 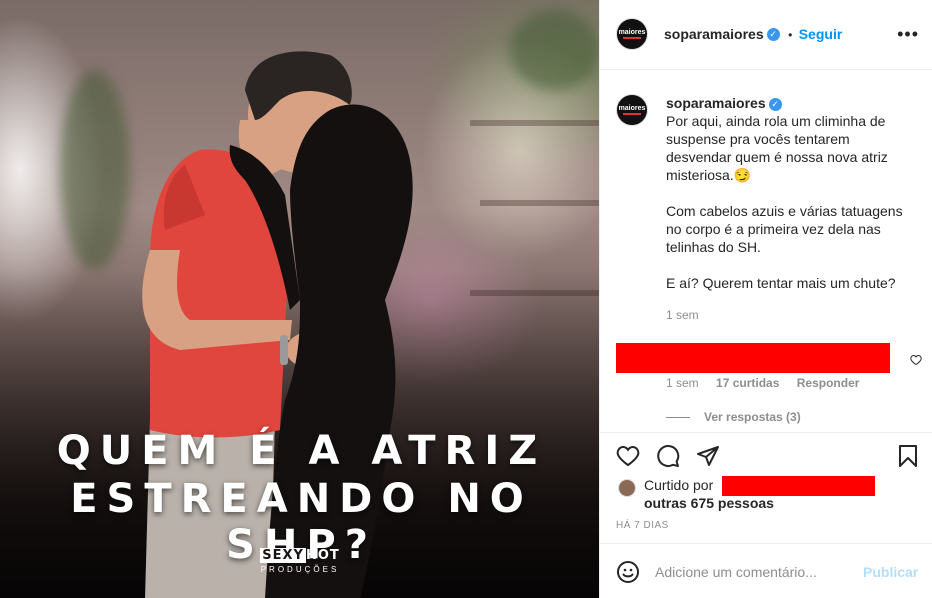 What do you see at coordinates (682, 383) in the screenshot?
I see `comment-timestamp: 1 sem` at bounding box center [682, 383].